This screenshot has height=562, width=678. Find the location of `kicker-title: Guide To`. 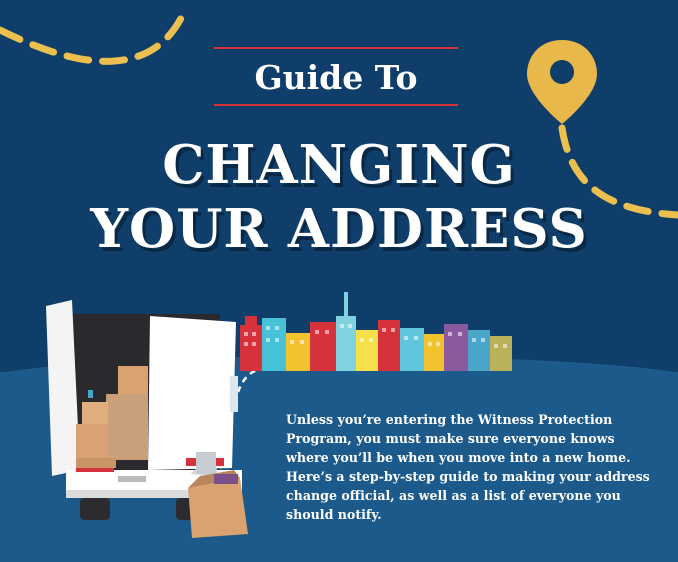

kicker-title: Guide To is located at coordinates (336, 77).